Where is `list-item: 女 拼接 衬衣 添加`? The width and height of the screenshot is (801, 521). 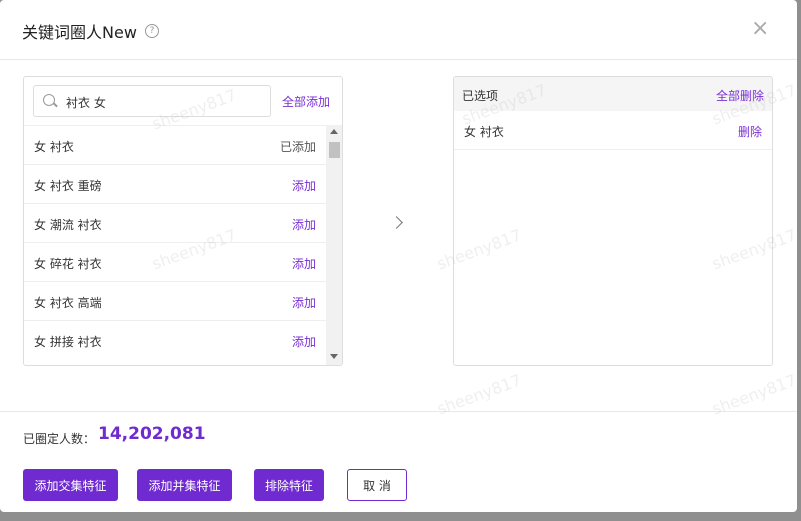 list-item: 女 拼接 衬衣 添加 is located at coordinates (175, 339).